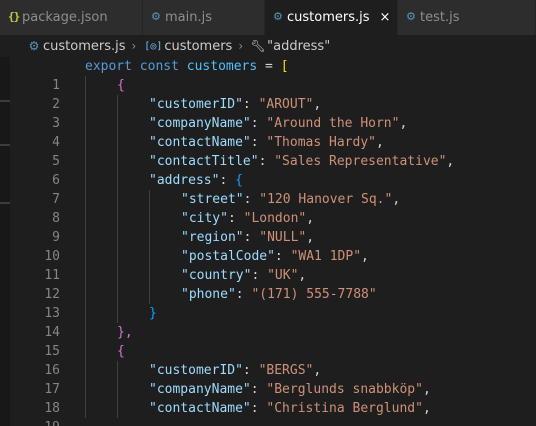 This screenshot has height=426, width=536. Describe the element at coordinates (5, 241) in the screenshot. I see `minimap-strip` at that location.